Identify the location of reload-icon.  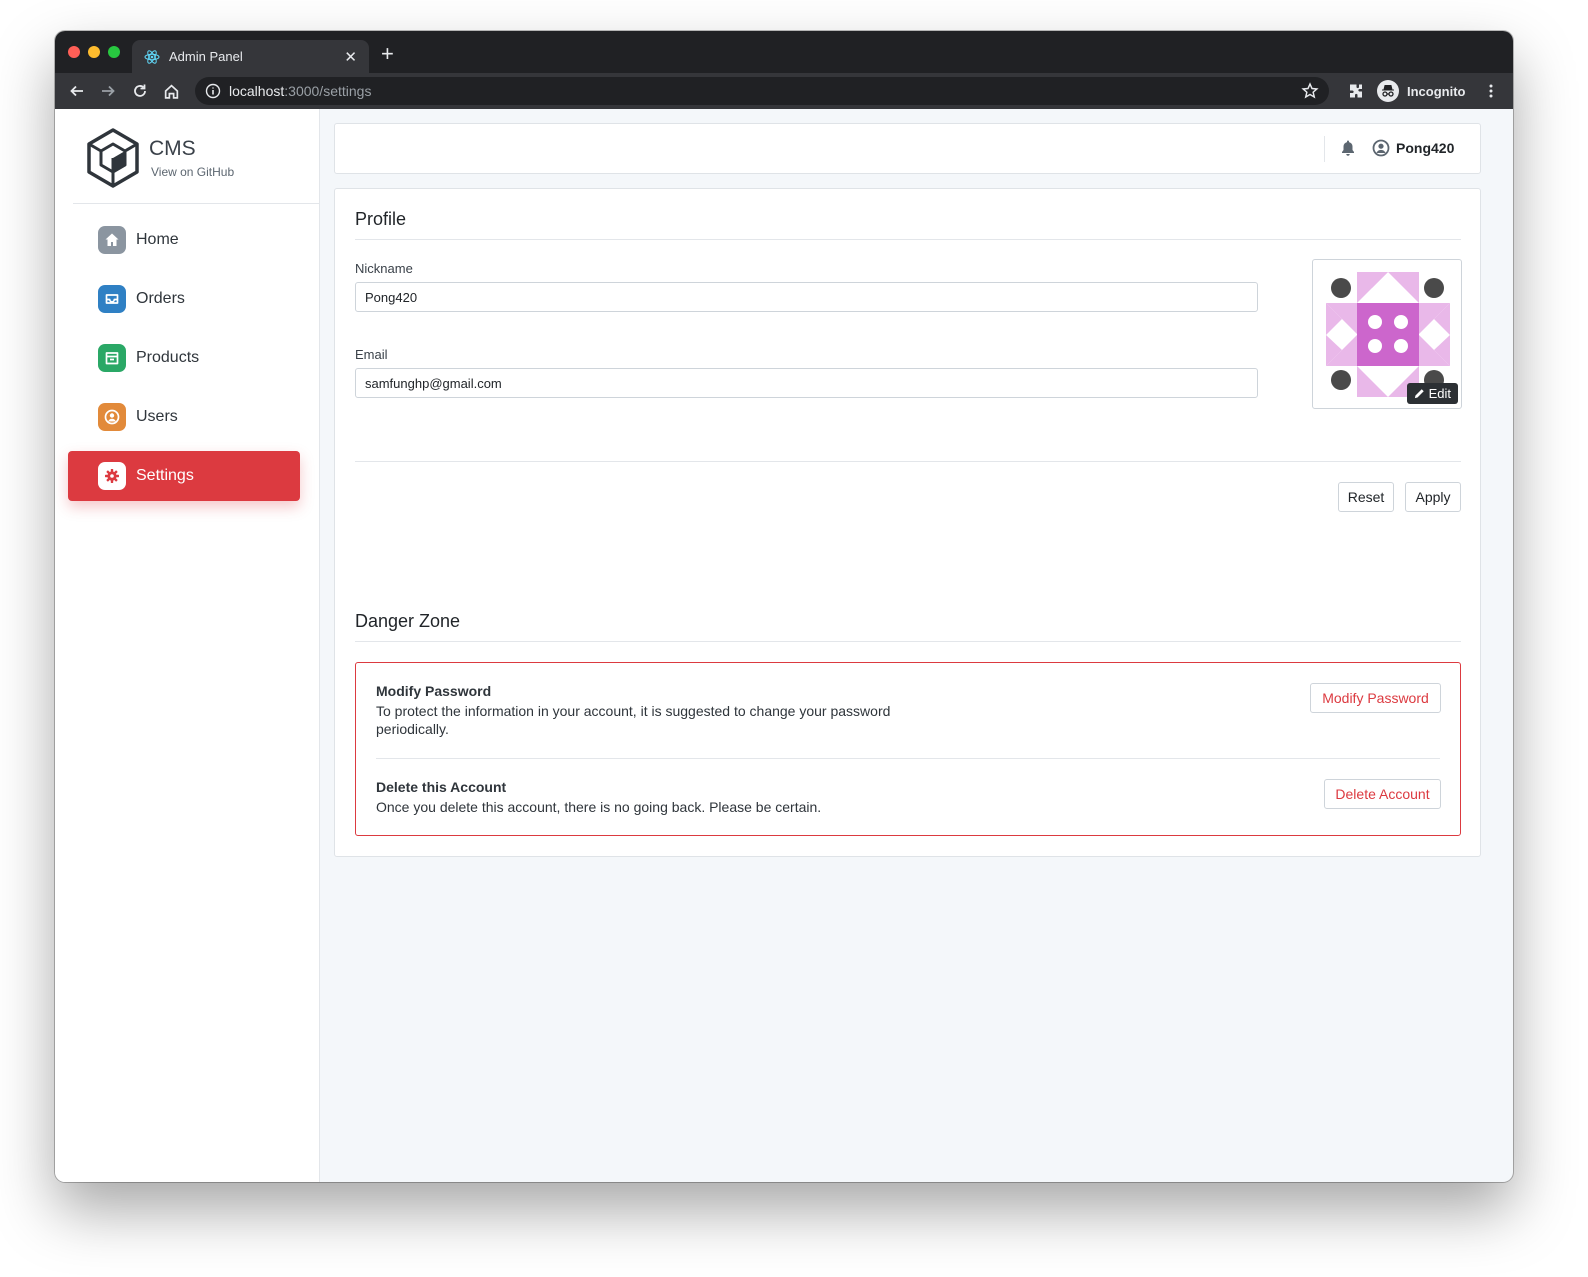
(140, 91).